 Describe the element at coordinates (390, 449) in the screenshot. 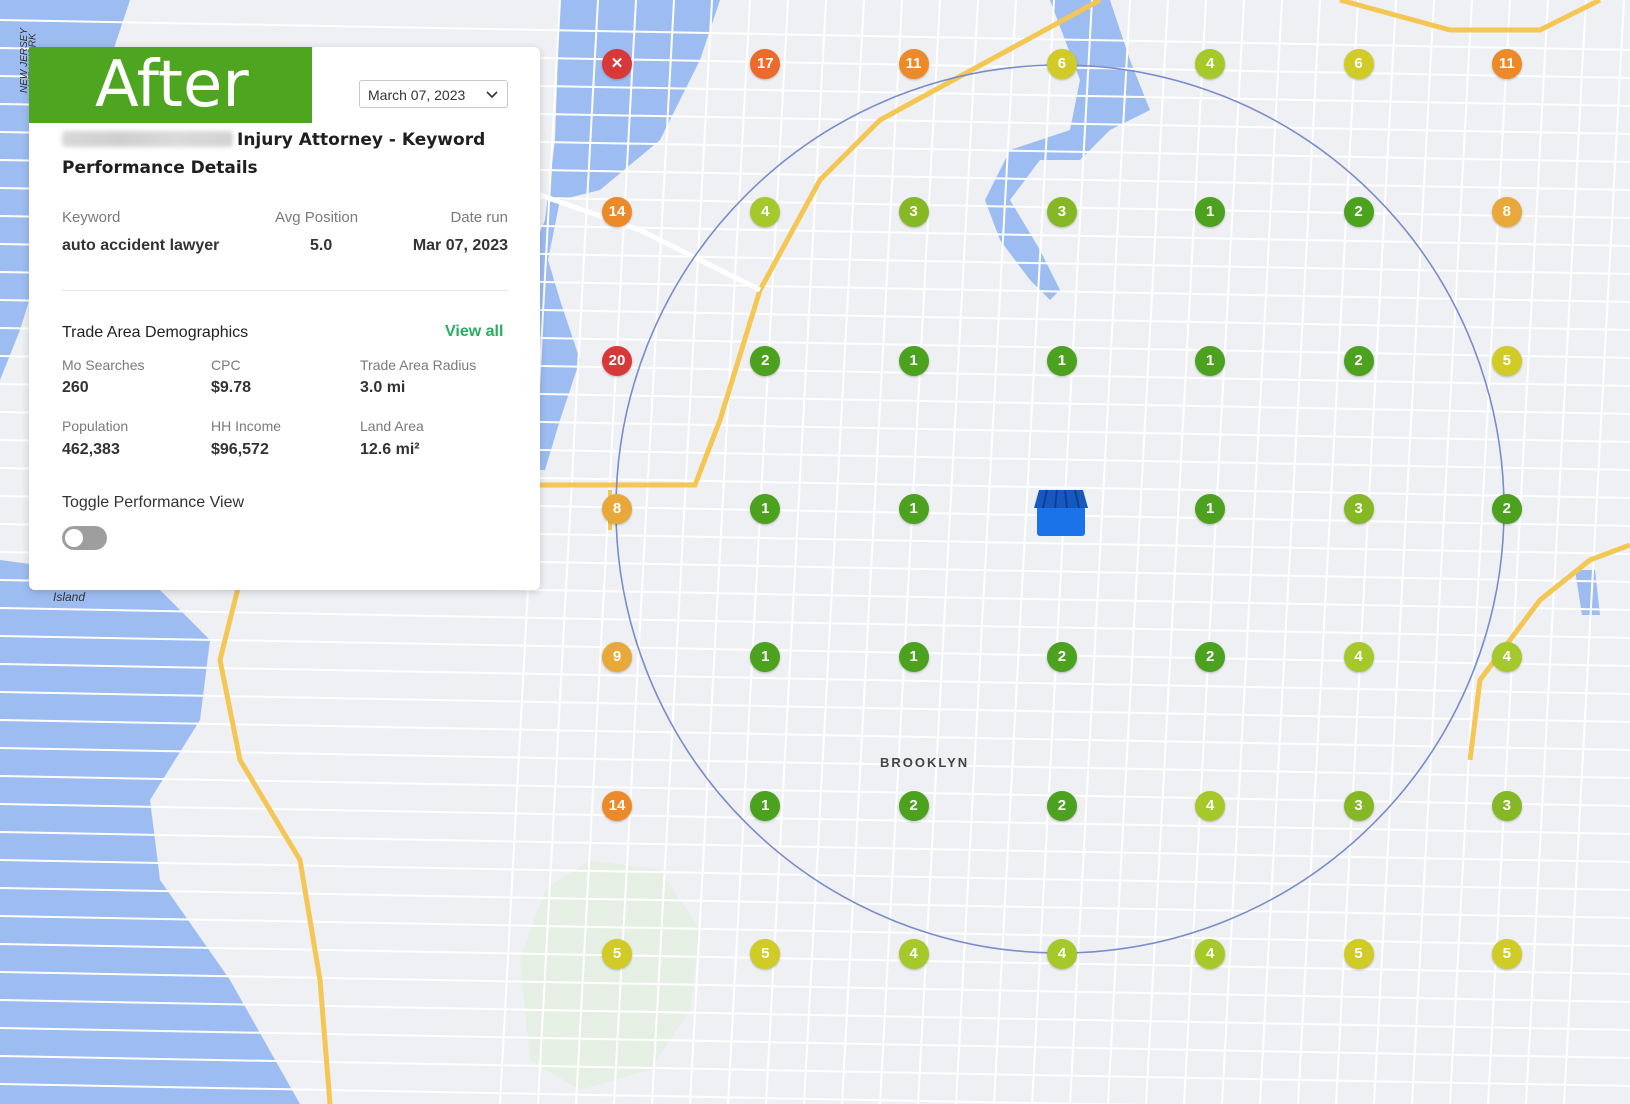

I see `stat-value: 12.6 mi²` at that location.